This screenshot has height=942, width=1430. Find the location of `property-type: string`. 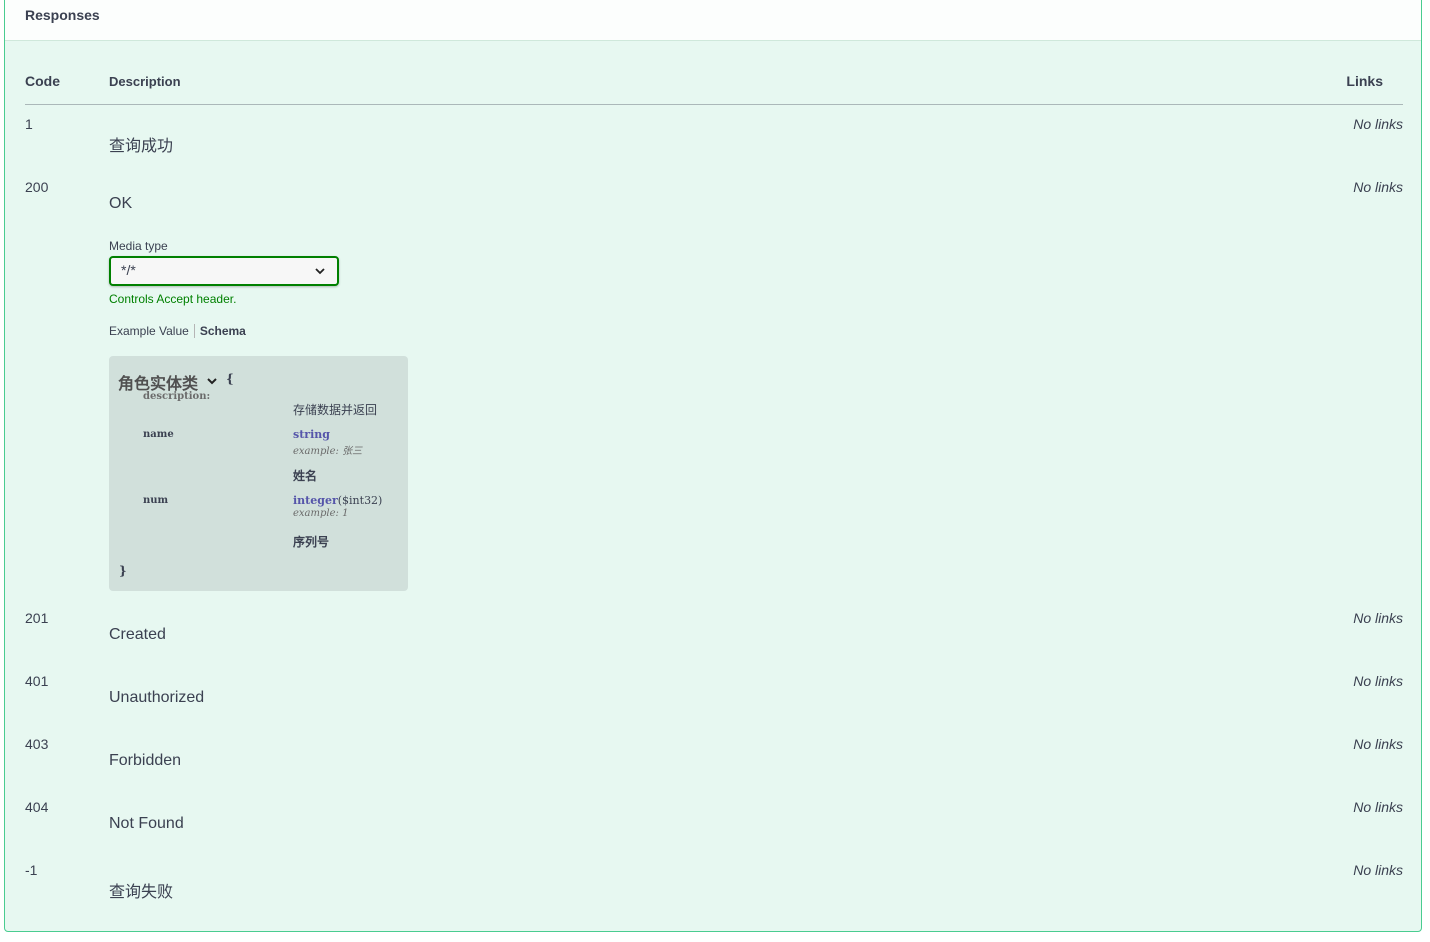

property-type: string is located at coordinates (311, 434).